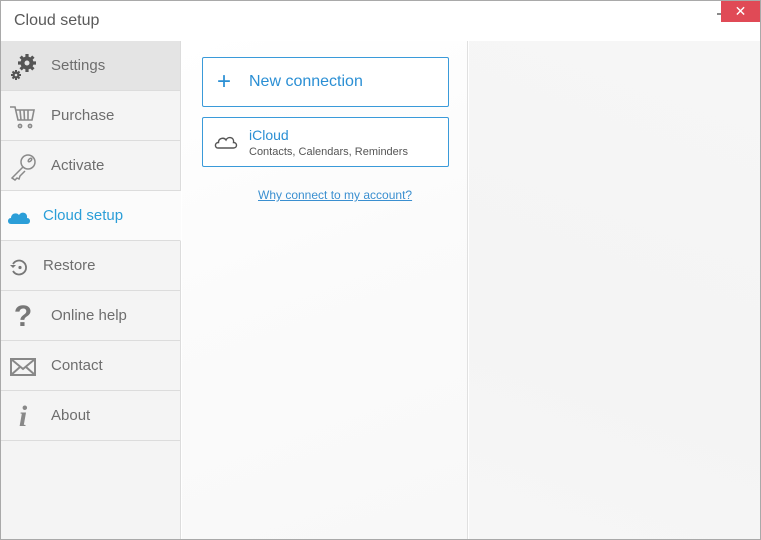 This screenshot has height=540, width=761. I want to click on gears-icon, so click(23, 67).